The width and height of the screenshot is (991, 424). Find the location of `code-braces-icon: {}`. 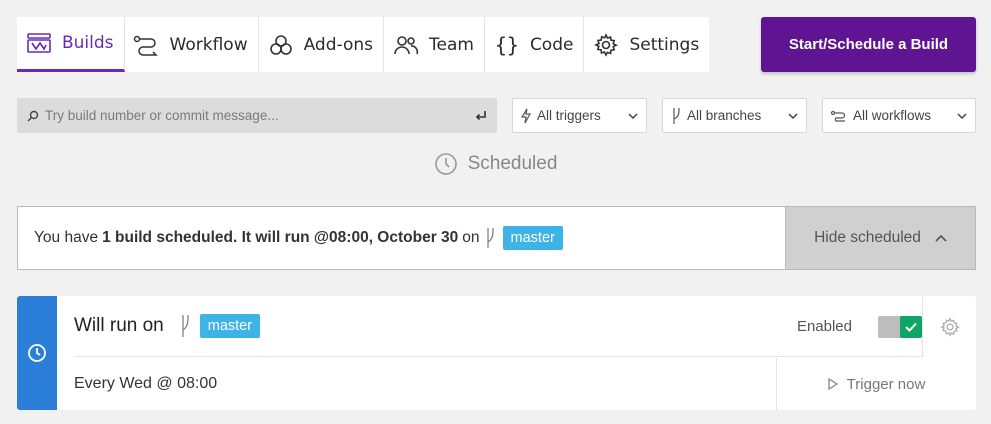

code-braces-icon: {} is located at coordinates (506, 44).